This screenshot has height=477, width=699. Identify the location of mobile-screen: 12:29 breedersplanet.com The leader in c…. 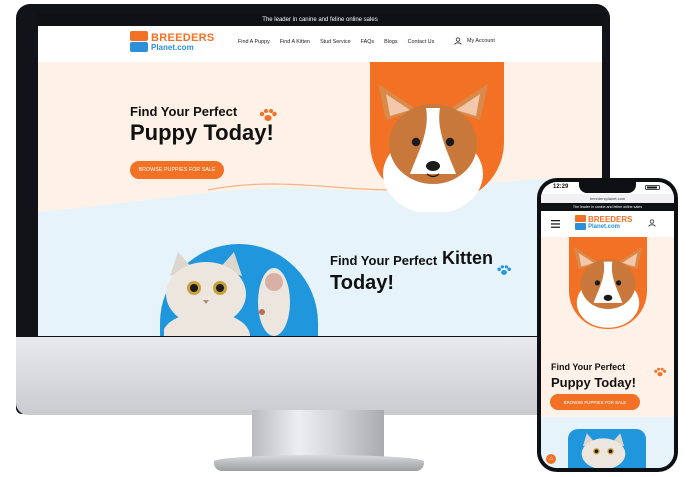
(607, 325).